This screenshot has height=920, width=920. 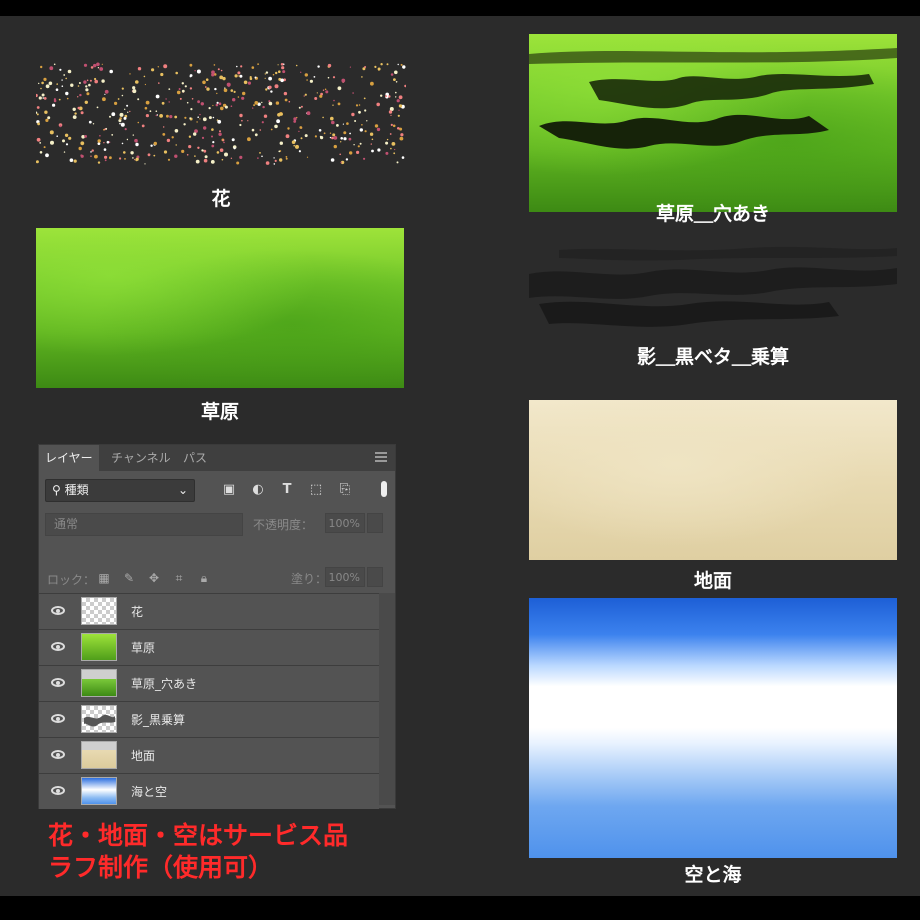 What do you see at coordinates (387, 699) in the screenshot?
I see `layers-scrollbar` at bounding box center [387, 699].